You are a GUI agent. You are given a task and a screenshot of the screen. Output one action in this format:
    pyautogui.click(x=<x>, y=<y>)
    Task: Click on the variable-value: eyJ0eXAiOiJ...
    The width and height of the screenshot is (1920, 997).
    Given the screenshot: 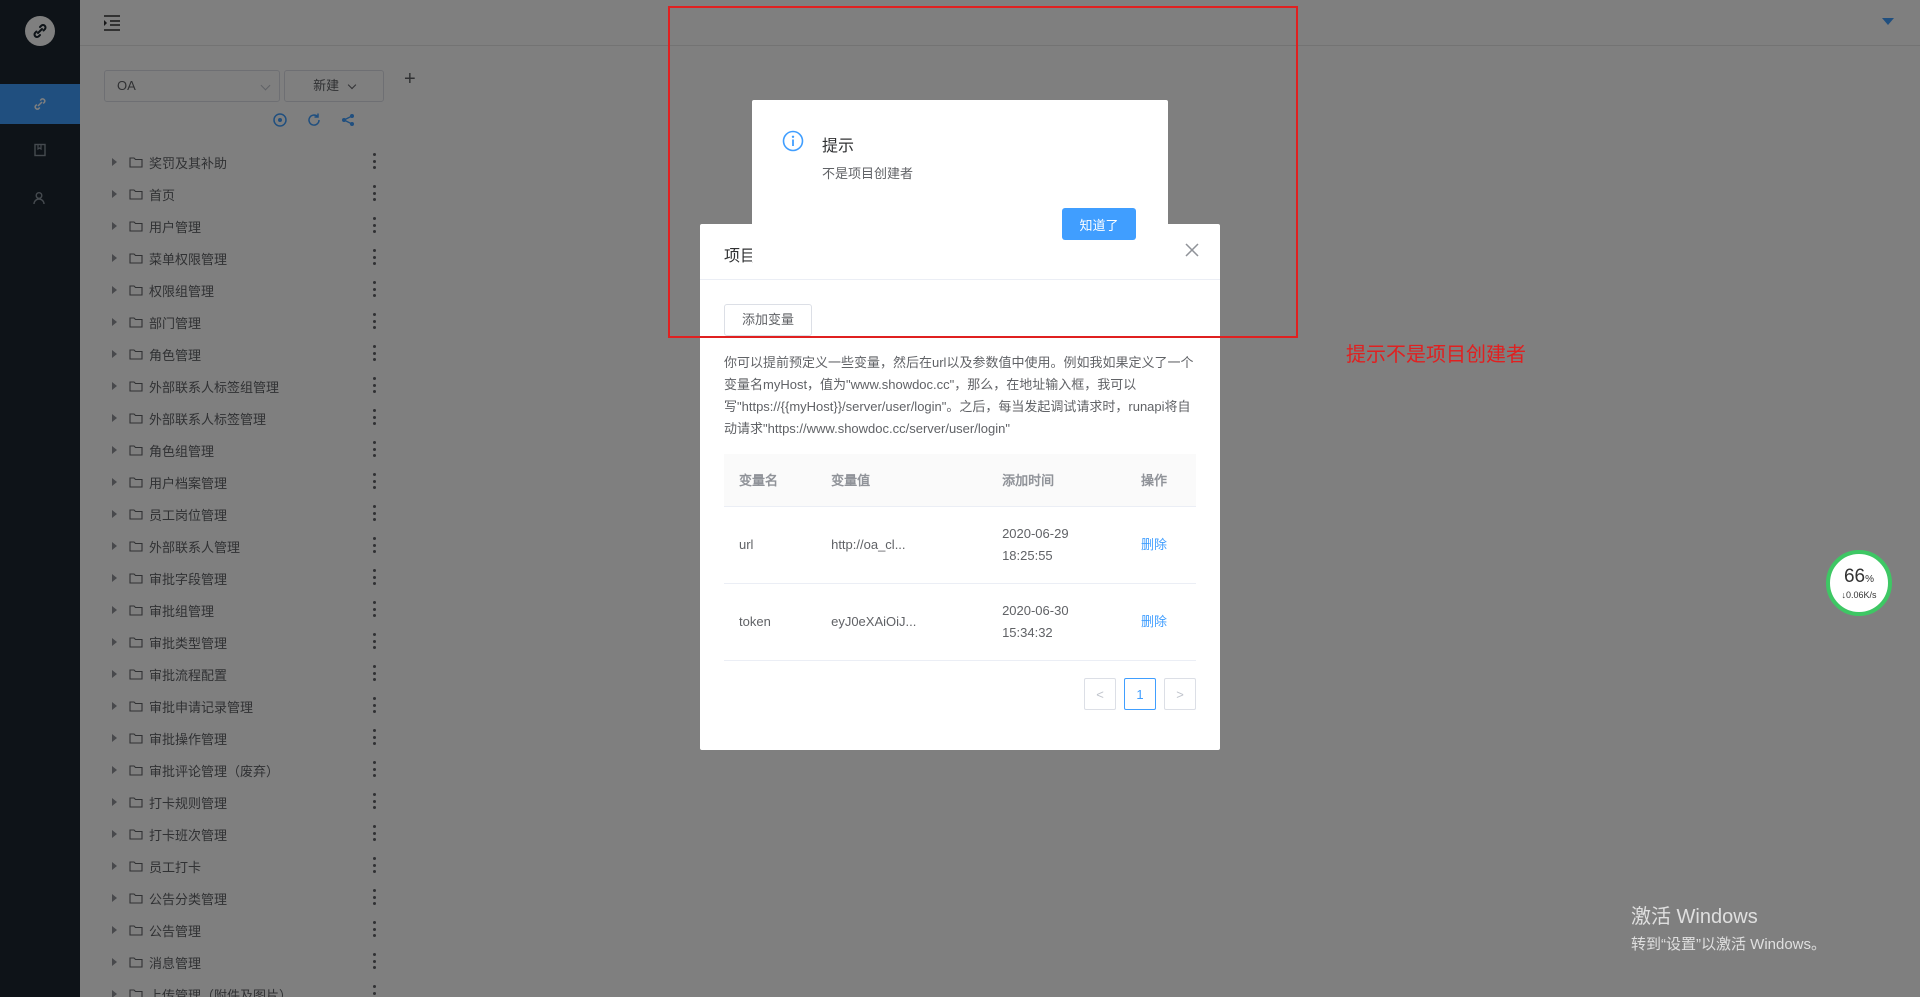 What is the action you would take?
    pyautogui.click(x=902, y=622)
    